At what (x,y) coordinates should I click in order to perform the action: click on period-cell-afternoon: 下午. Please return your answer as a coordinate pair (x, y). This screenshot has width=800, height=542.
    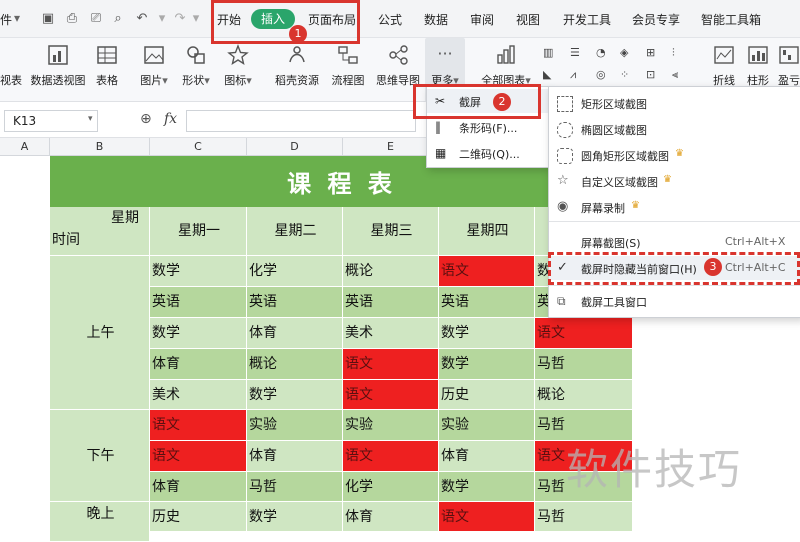
    Looking at the image, I should click on (100, 456).